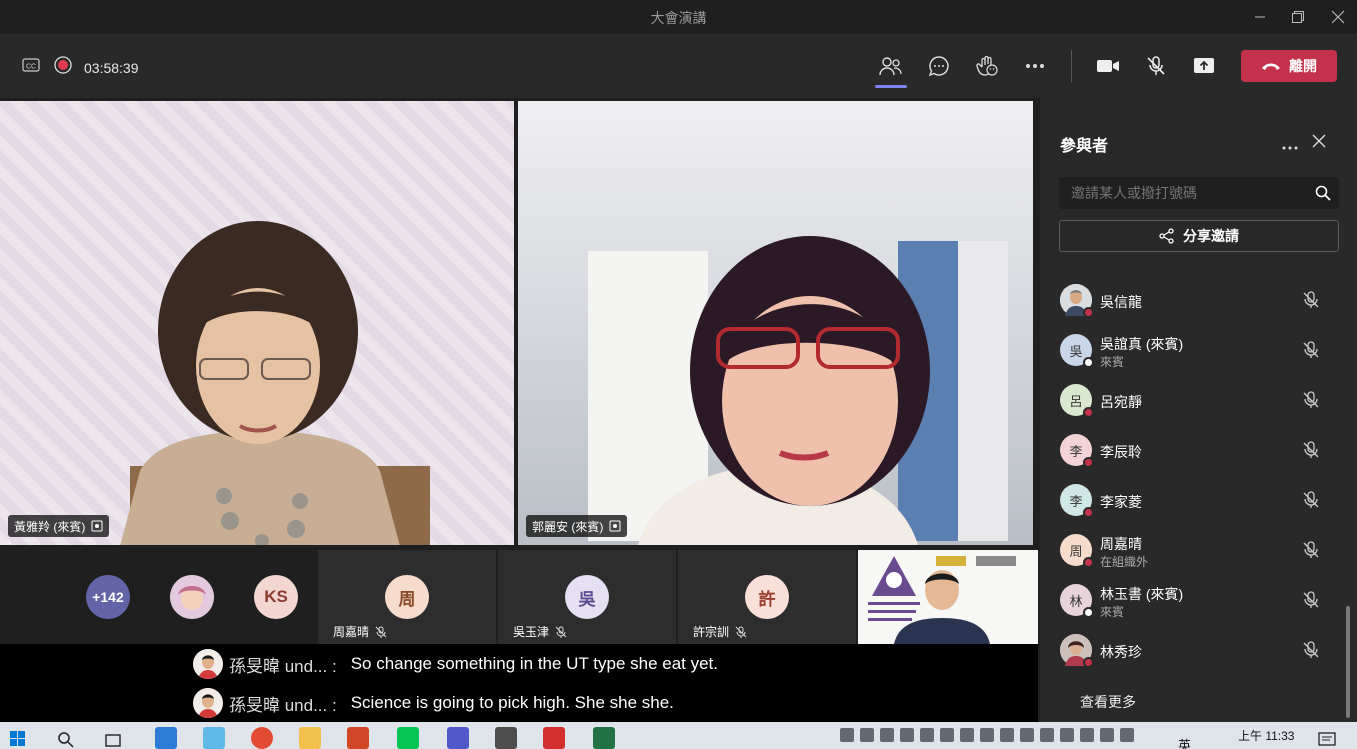 The height and width of the screenshot is (749, 1357). What do you see at coordinates (1156, 66) in the screenshot?
I see `mute-button` at bounding box center [1156, 66].